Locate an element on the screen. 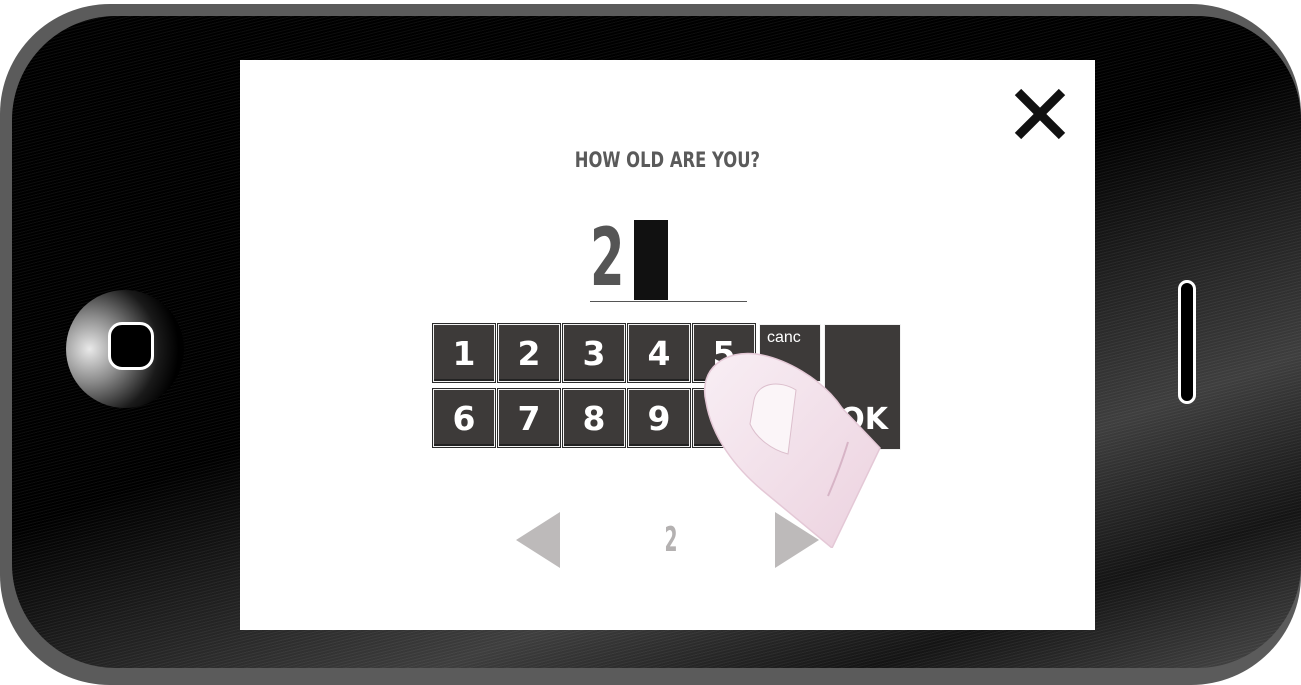  numeric-keypad: 1 2 3 4 5 6 7 8 9 canc OK is located at coordinates (667, 387).